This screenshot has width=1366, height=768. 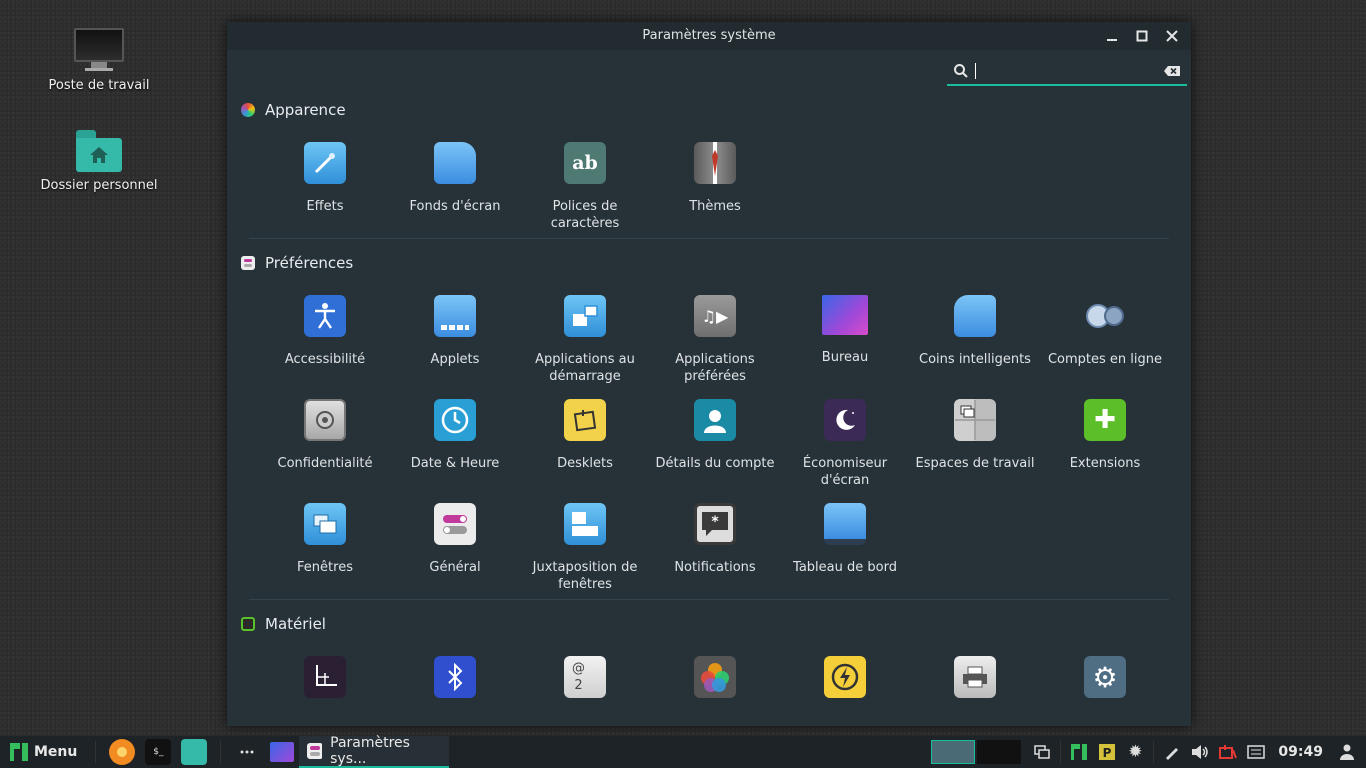 What do you see at coordinates (709, 624) in the screenshot?
I see `section-materiel-header: Matériel` at bounding box center [709, 624].